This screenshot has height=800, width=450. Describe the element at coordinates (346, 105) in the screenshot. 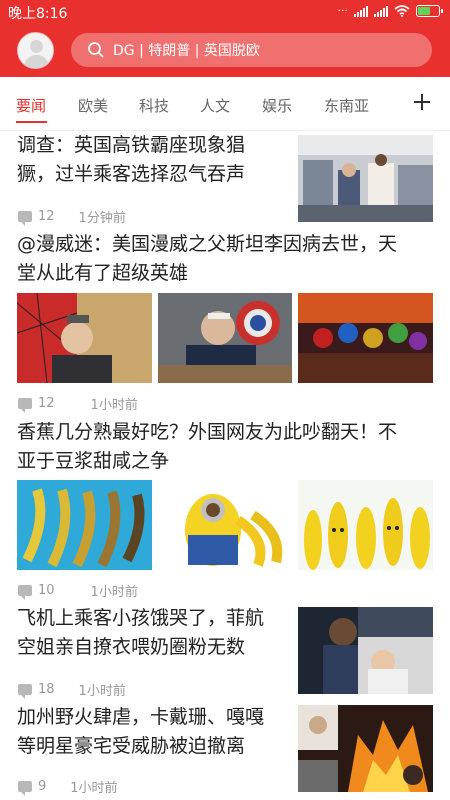

I see `tab-southeast-asia: 东南亚` at that location.